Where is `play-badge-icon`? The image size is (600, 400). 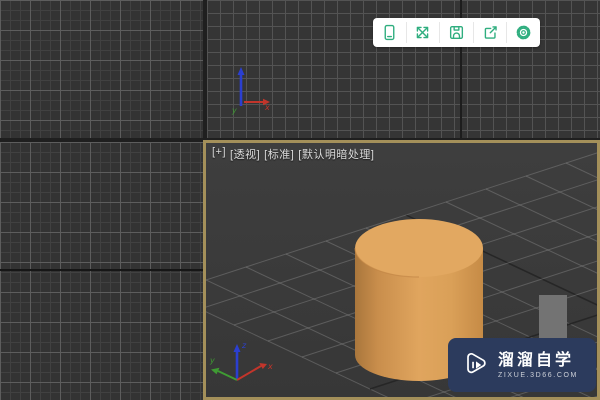
play-badge-icon is located at coordinates (476, 363).